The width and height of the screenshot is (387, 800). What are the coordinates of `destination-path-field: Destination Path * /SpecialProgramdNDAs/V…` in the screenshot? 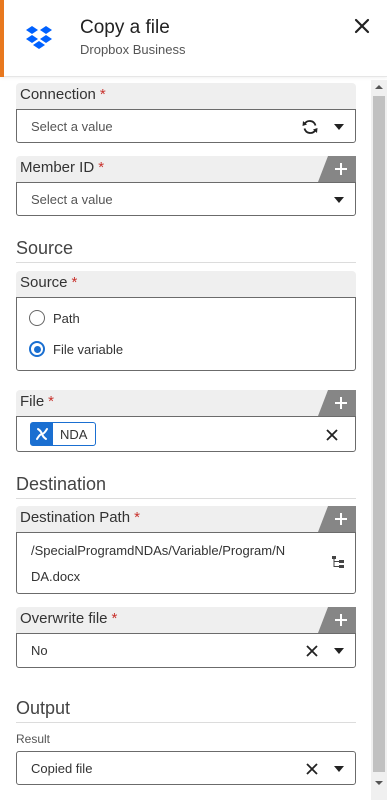 It's located at (186, 550).